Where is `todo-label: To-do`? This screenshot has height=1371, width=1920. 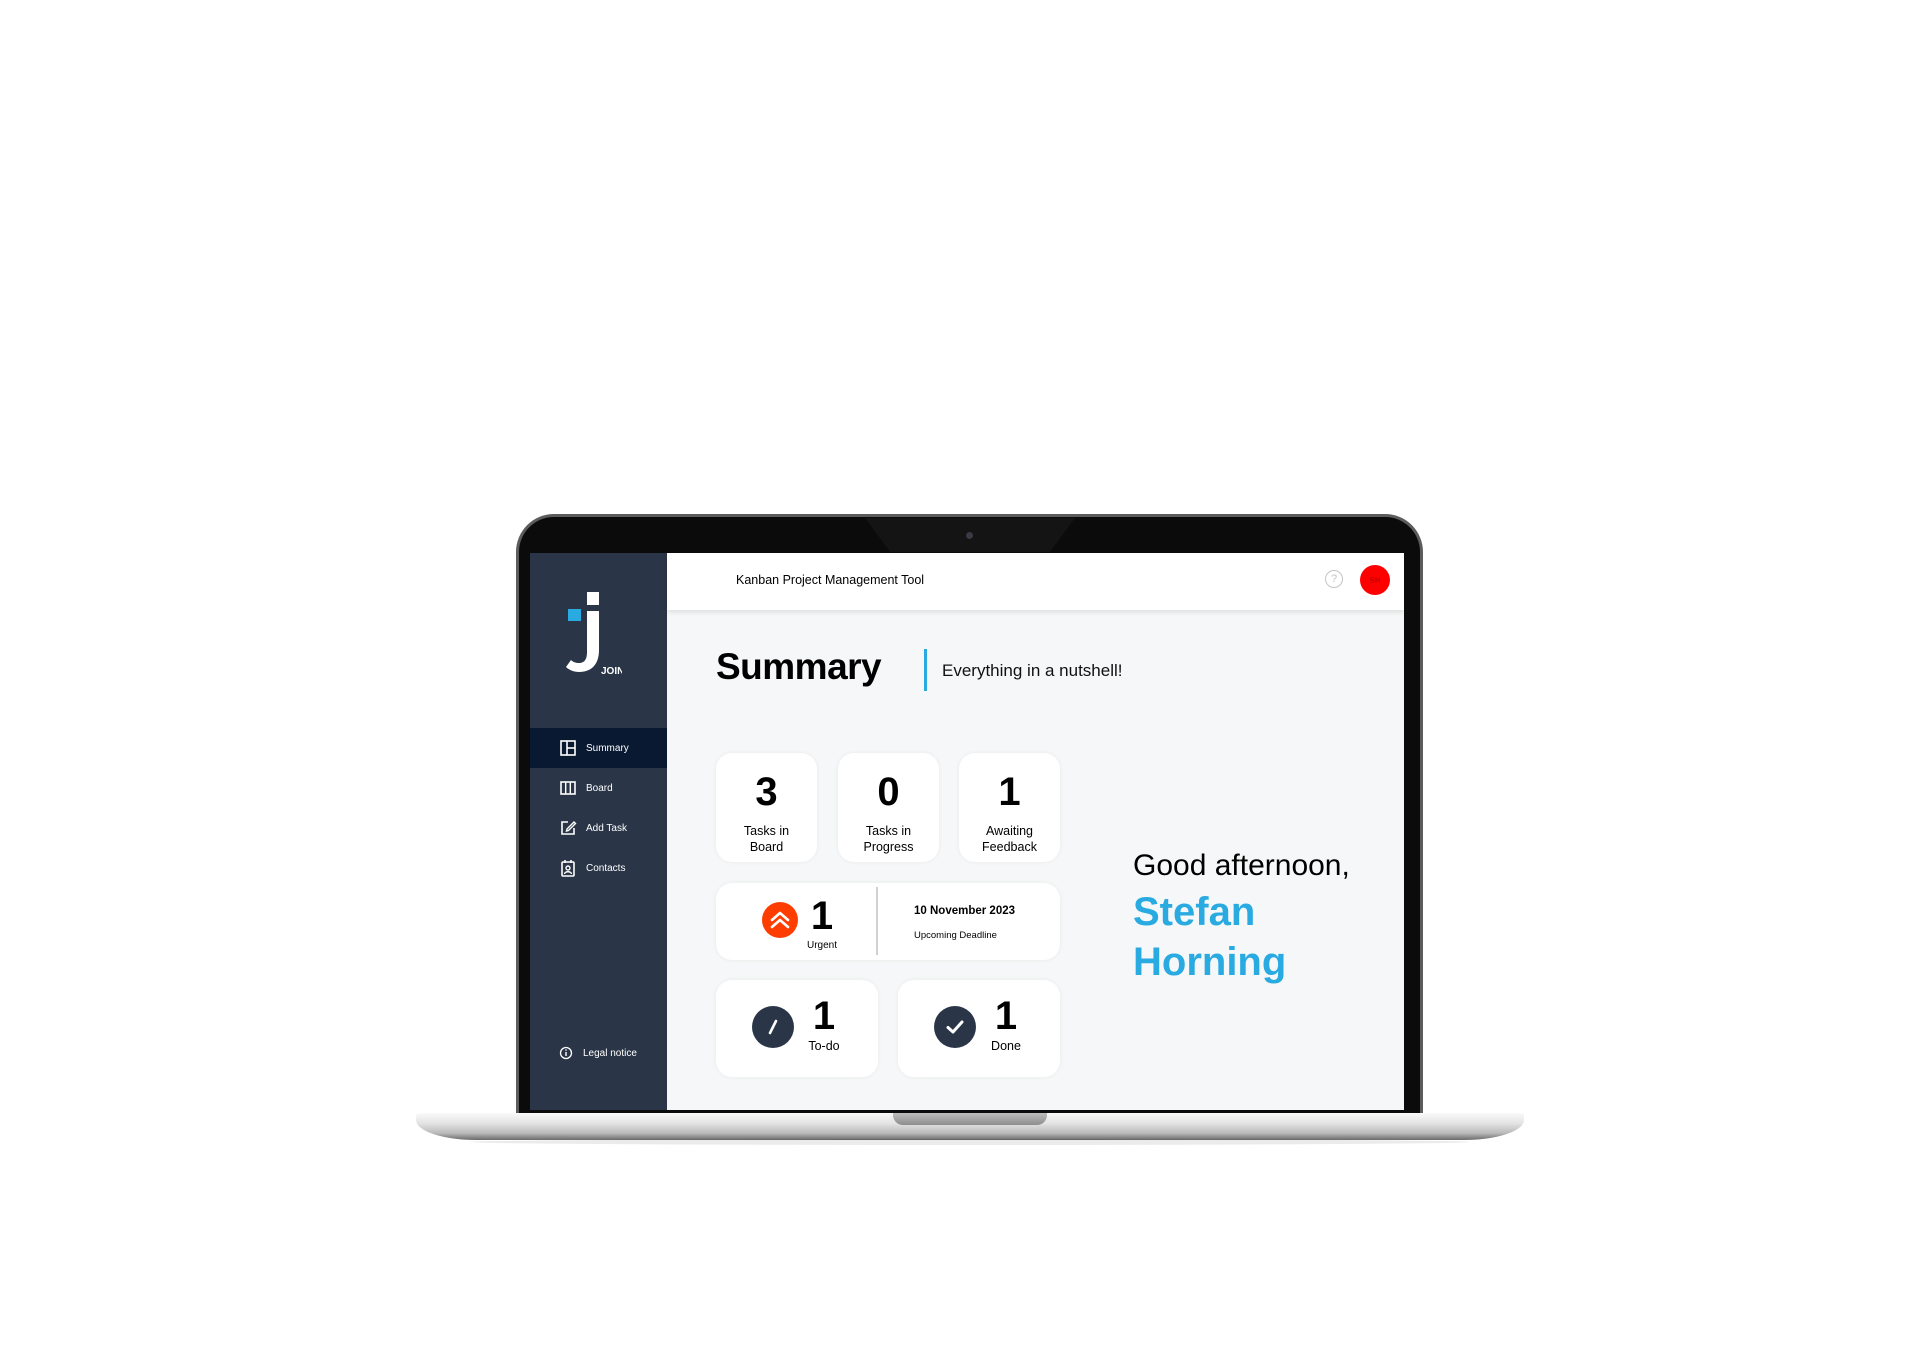
todo-label: To-do is located at coordinates (824, 1046).